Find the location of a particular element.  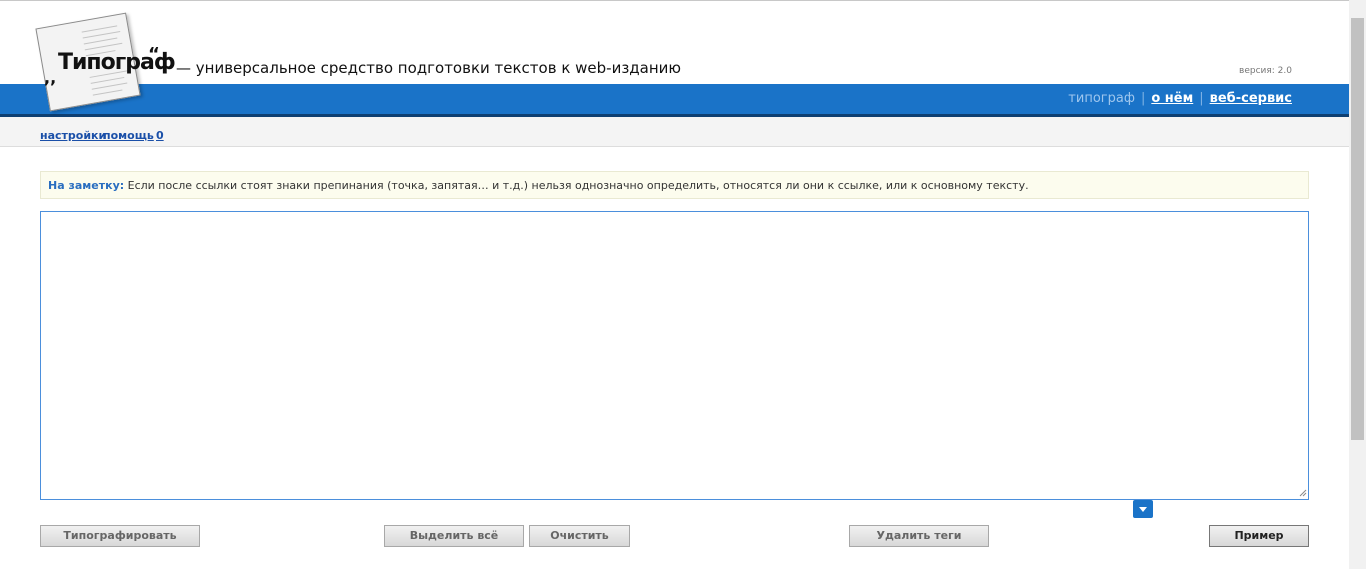

logo-quote-right: “ is located at coordinates (154, 54).